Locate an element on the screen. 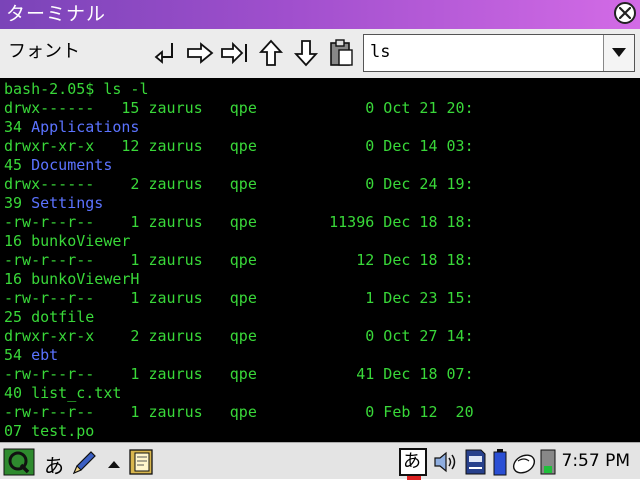  terminal-line-text: bash-2.05$ ls -l is located at coordinates (76, 89).